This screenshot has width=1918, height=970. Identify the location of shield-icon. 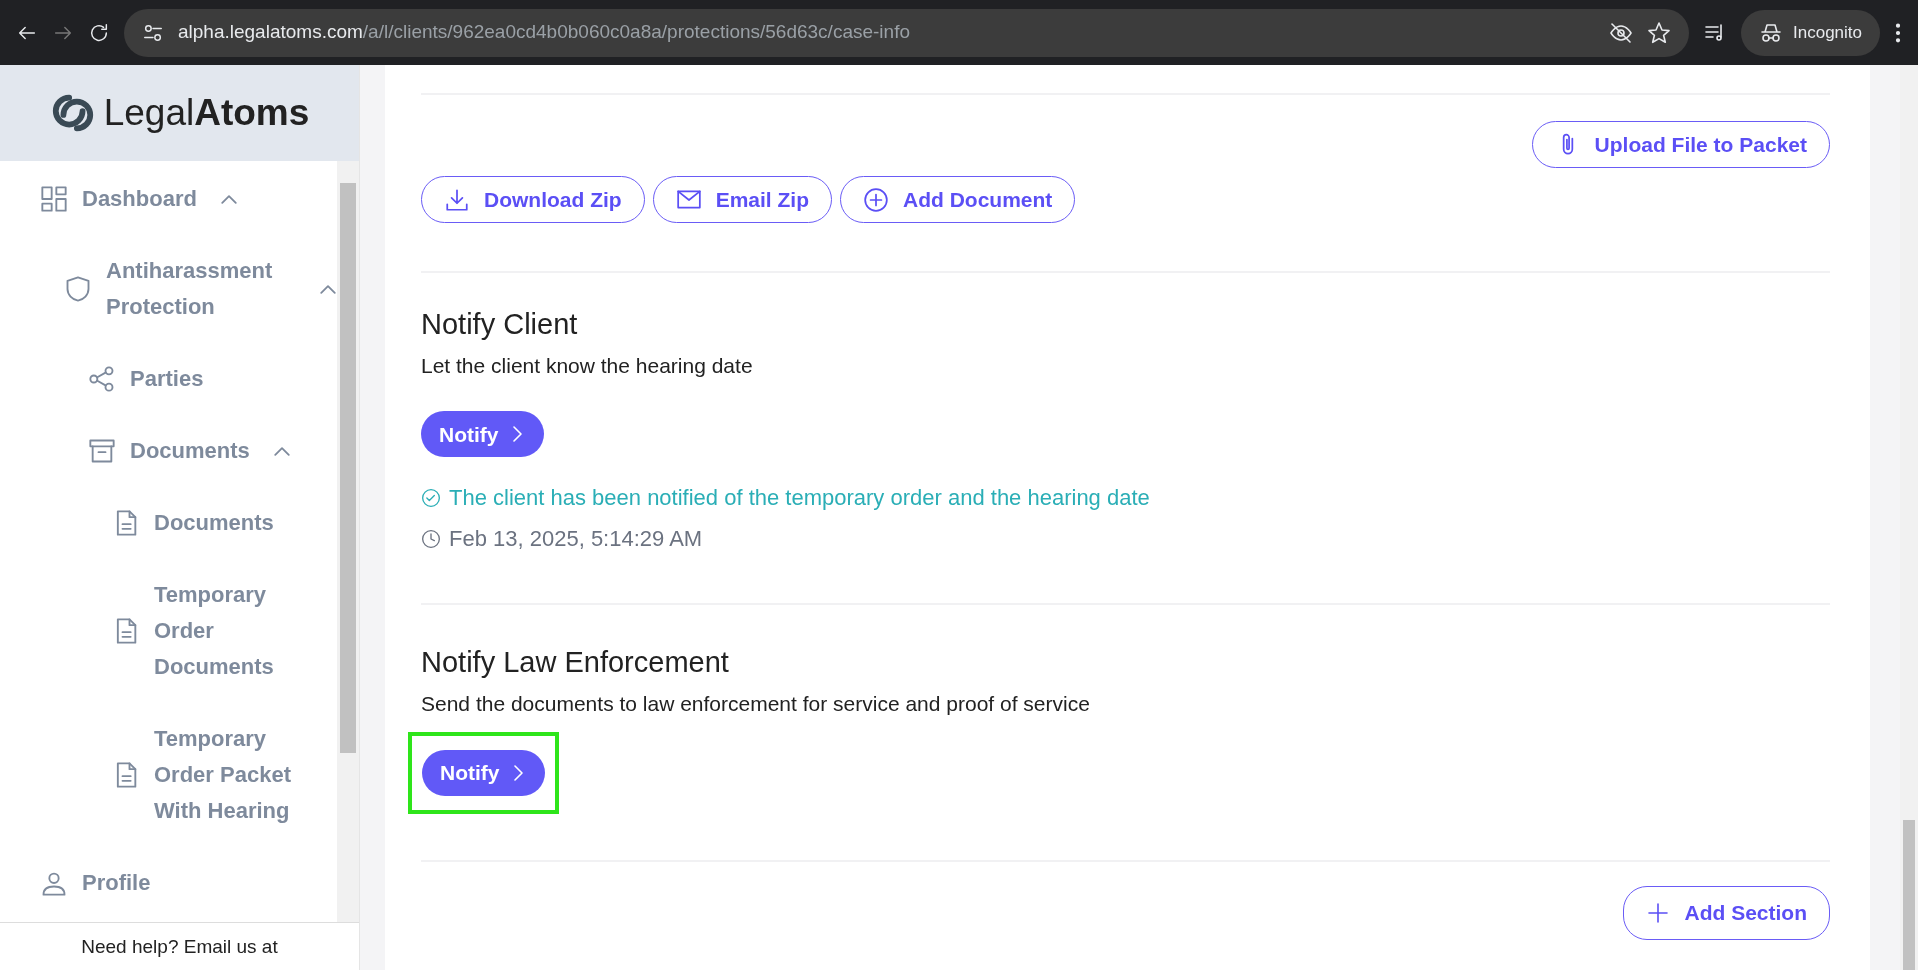
(78, 289).